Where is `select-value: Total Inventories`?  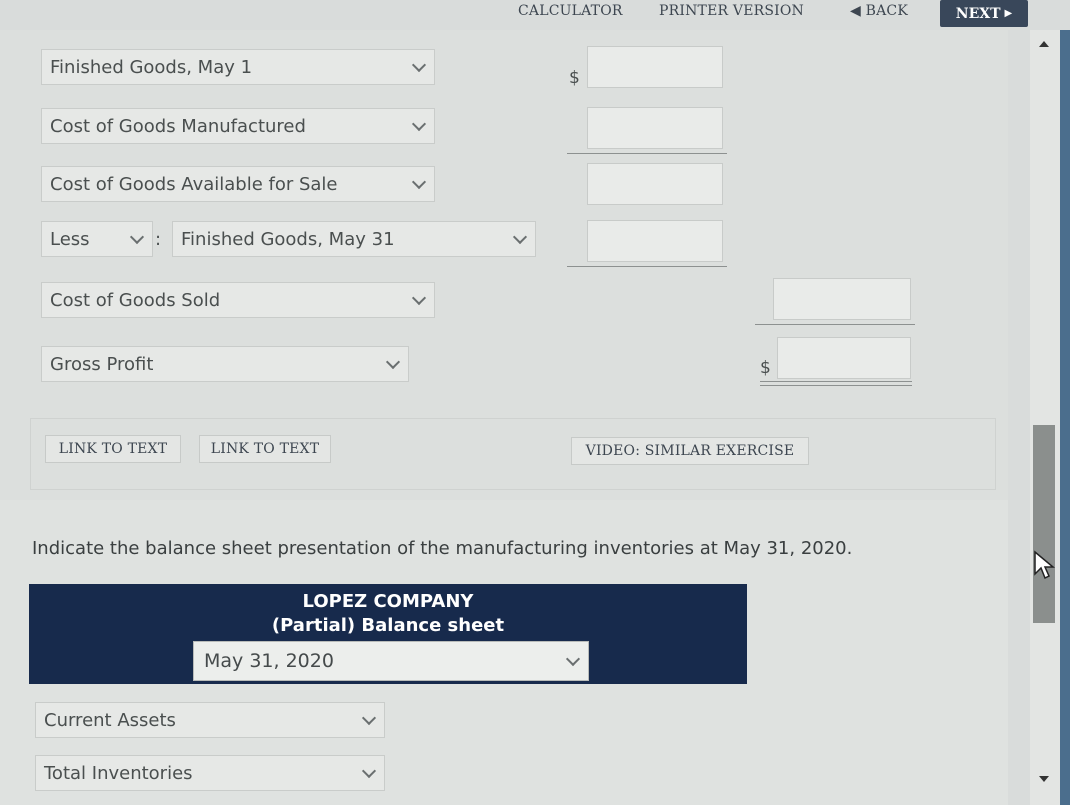
select-value: Total Inventories is located at coordinates (118, 773).